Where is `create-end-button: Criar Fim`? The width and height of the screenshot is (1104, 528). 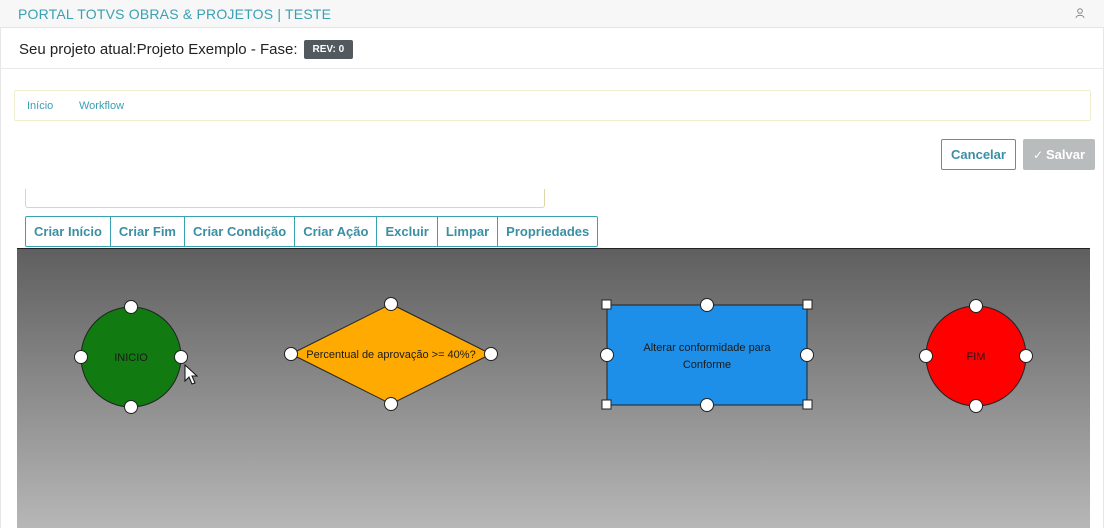
create-end-button: Criar Fim is located at coordinates (148, 231).